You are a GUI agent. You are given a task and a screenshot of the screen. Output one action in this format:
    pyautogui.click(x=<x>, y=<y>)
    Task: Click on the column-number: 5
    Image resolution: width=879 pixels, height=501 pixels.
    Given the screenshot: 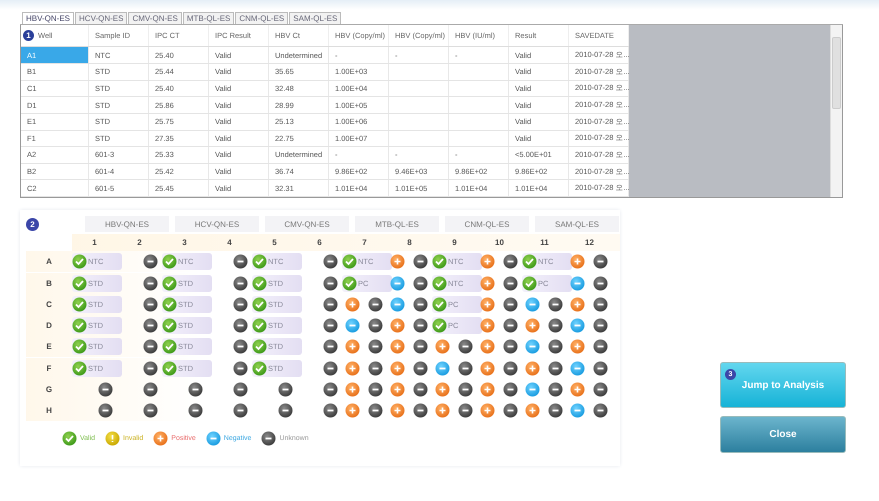 What is the action you would take?
    pyautogui.click(x=274, y=242)
    